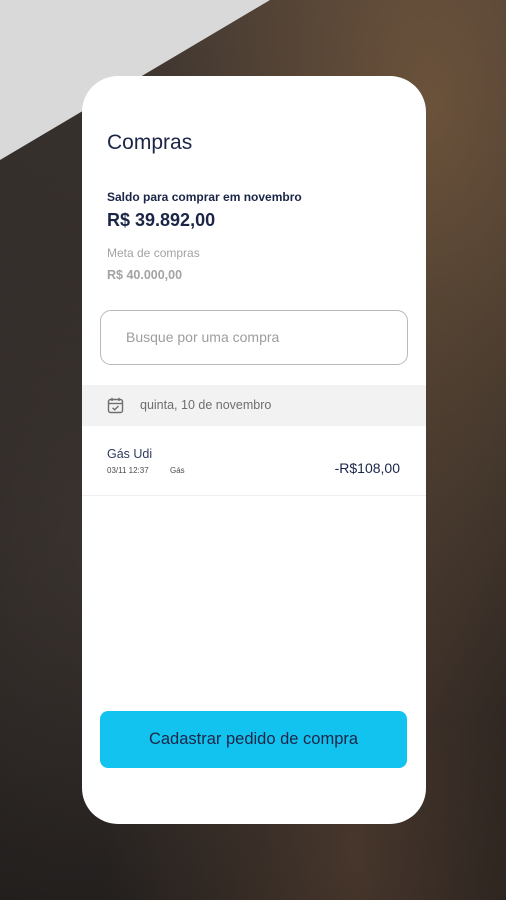 The image size is (506, 900). I want to click on date-group-header: quinta, 10 de novembro, so click(254, 405).